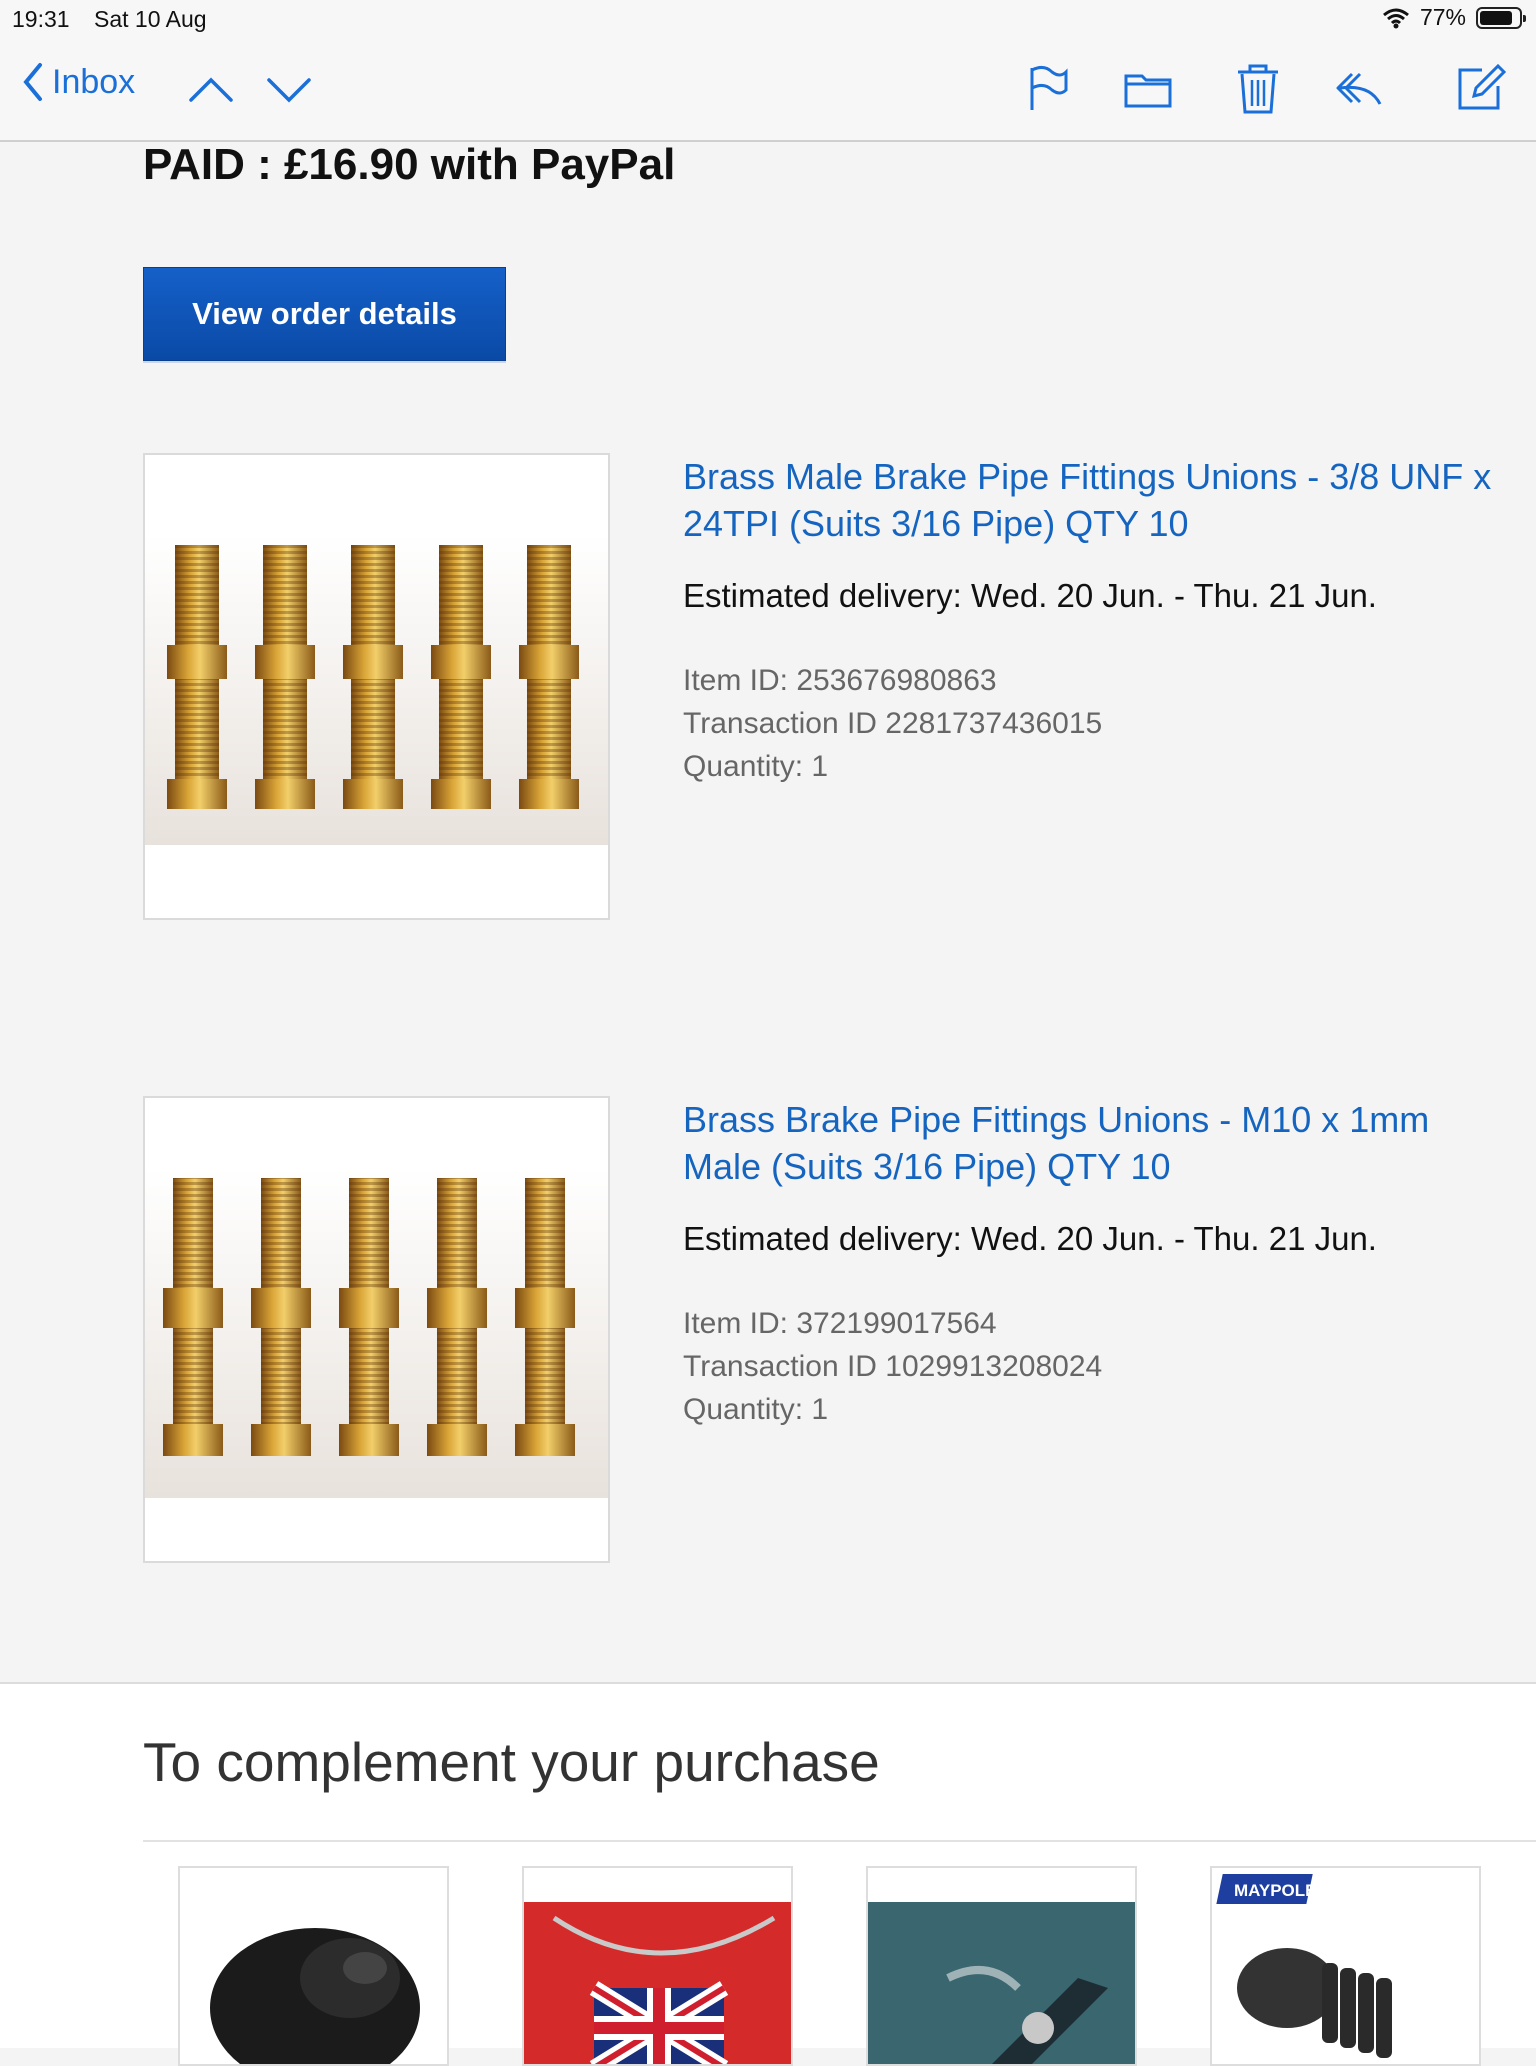 This screenshot has width=1536, height=2066. I want to click on chevron-left-icon, so click(32, 82).